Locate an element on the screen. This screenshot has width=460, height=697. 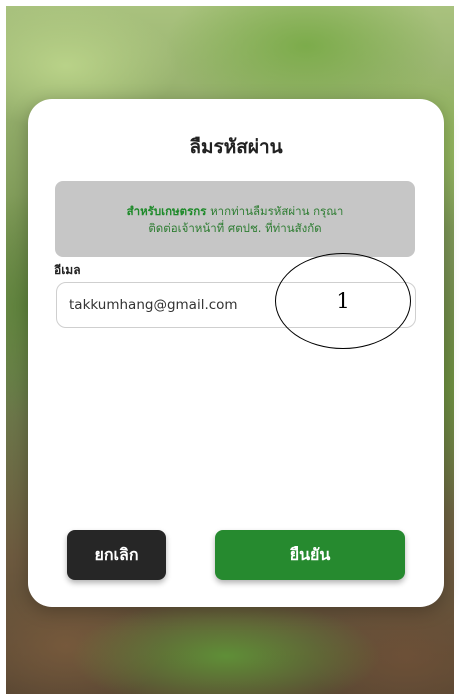
notice-text-line1: หากท่านลืมรหัสผ่าน กรุณา is located at coordinates (275, 211).